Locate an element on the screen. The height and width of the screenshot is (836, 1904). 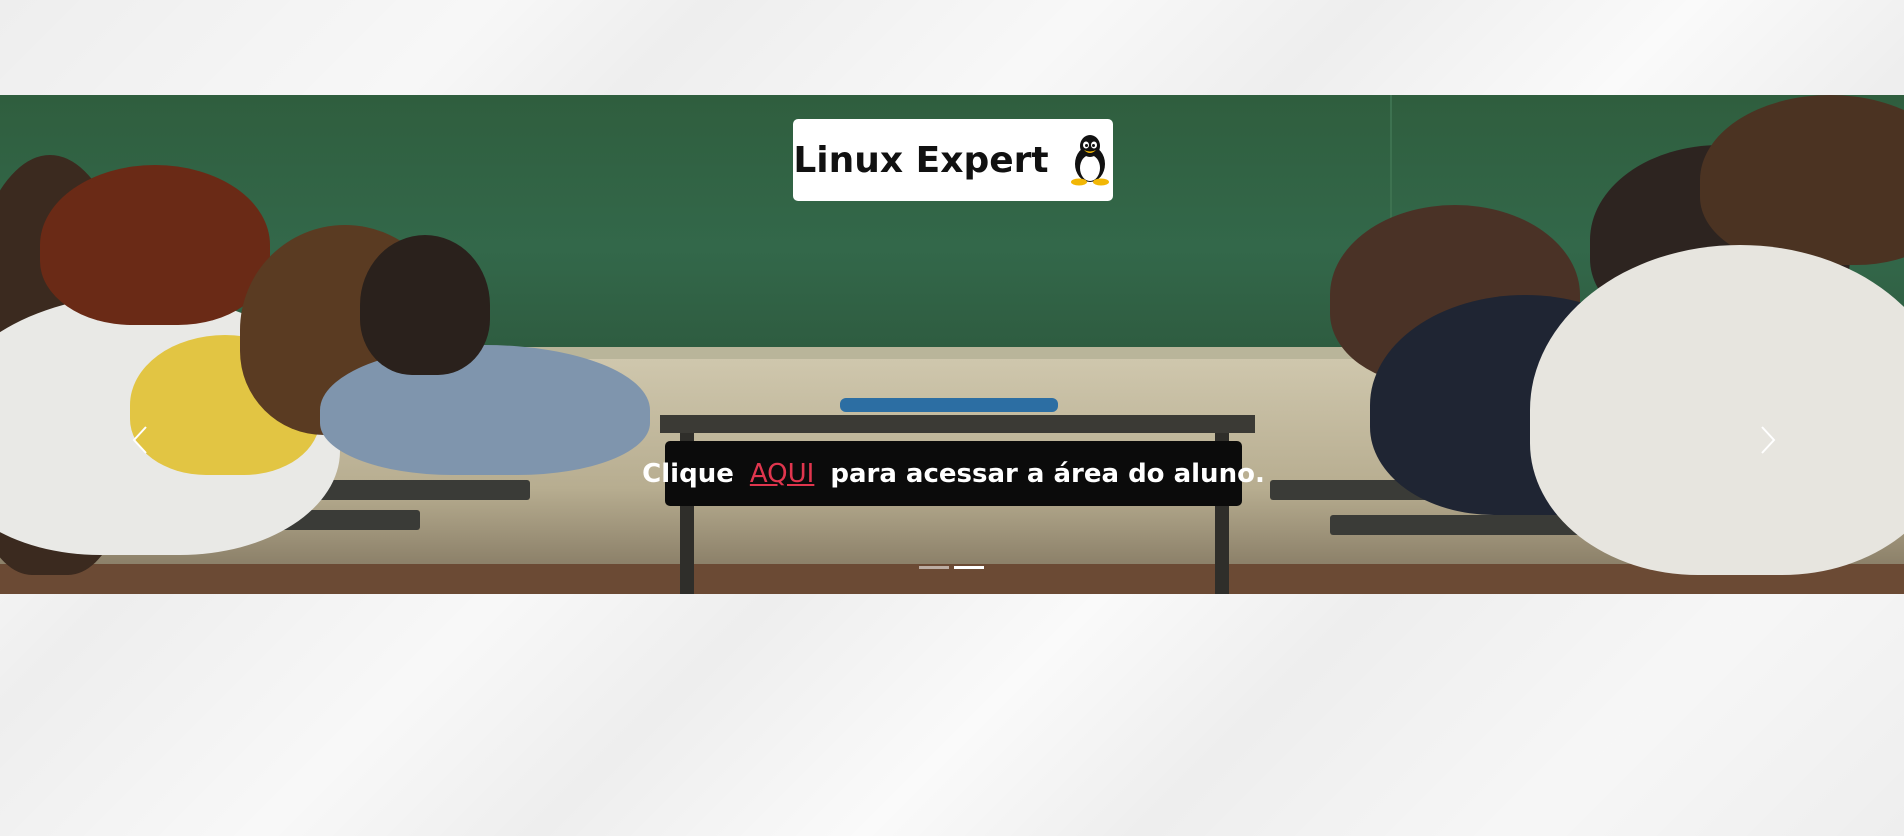
blue-chair is located at coordinates (949, 405).